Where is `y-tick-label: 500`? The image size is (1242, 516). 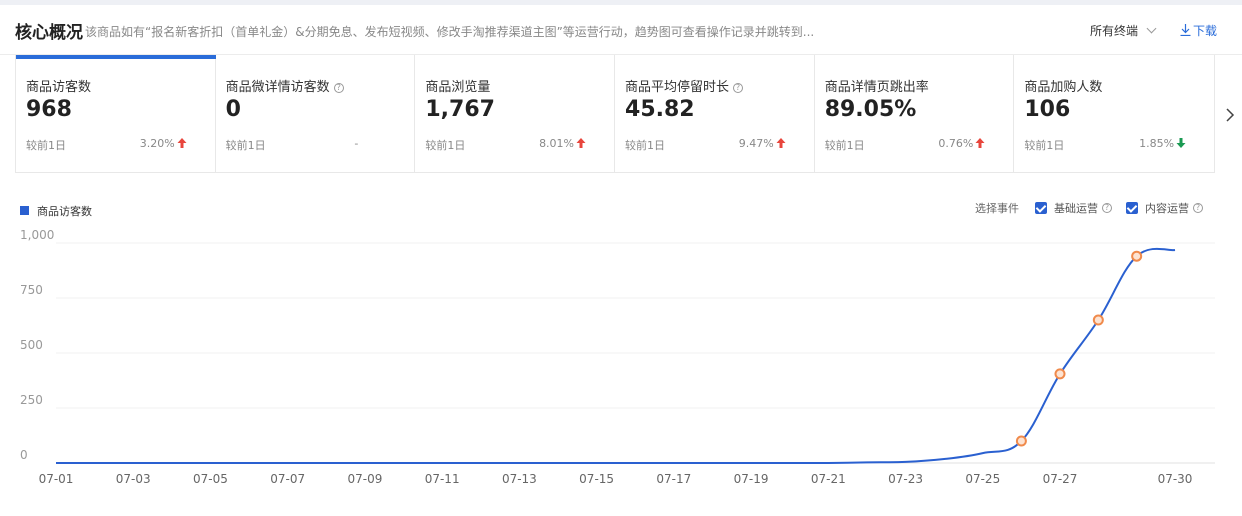
y-tick-label: 500 is located at coordinates (31, 345).